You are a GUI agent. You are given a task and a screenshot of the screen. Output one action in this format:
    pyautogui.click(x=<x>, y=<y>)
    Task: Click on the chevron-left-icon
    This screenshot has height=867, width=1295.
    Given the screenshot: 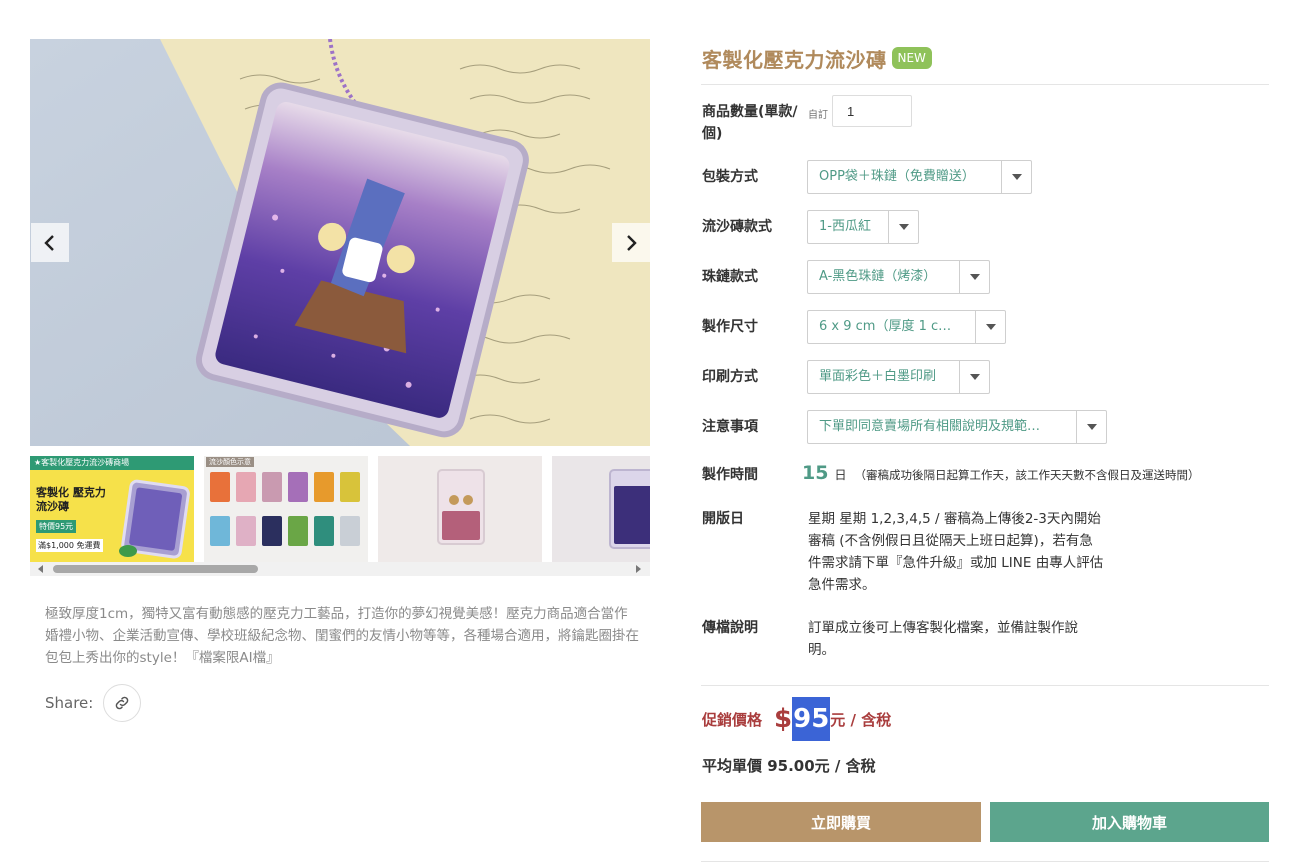 What is the action you would take?
    pyautogui.click(x=49, y=242)
    